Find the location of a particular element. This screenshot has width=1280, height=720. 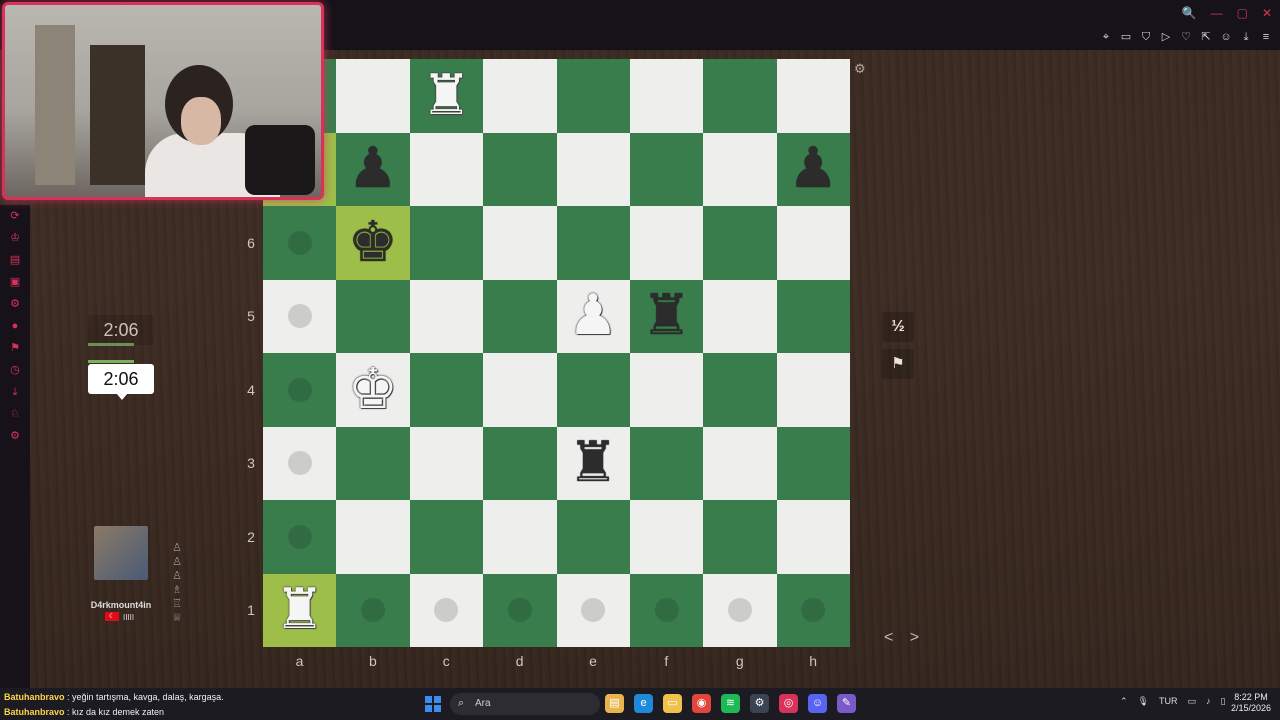

file-explorer-icon: ▤ is located at coordinates (614, 703).